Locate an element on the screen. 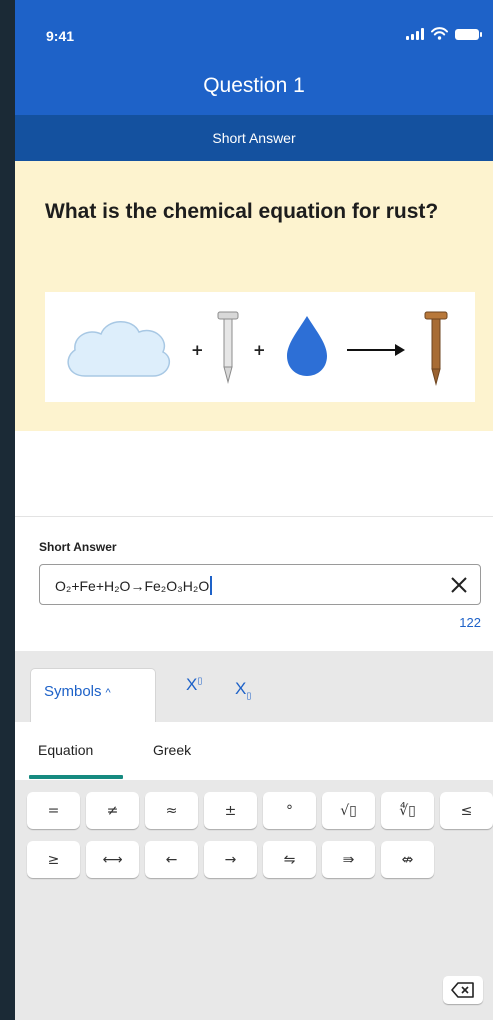 This screenshot has height=1020, width=493. category-equation: Equation is located at coordinates (65, 750).